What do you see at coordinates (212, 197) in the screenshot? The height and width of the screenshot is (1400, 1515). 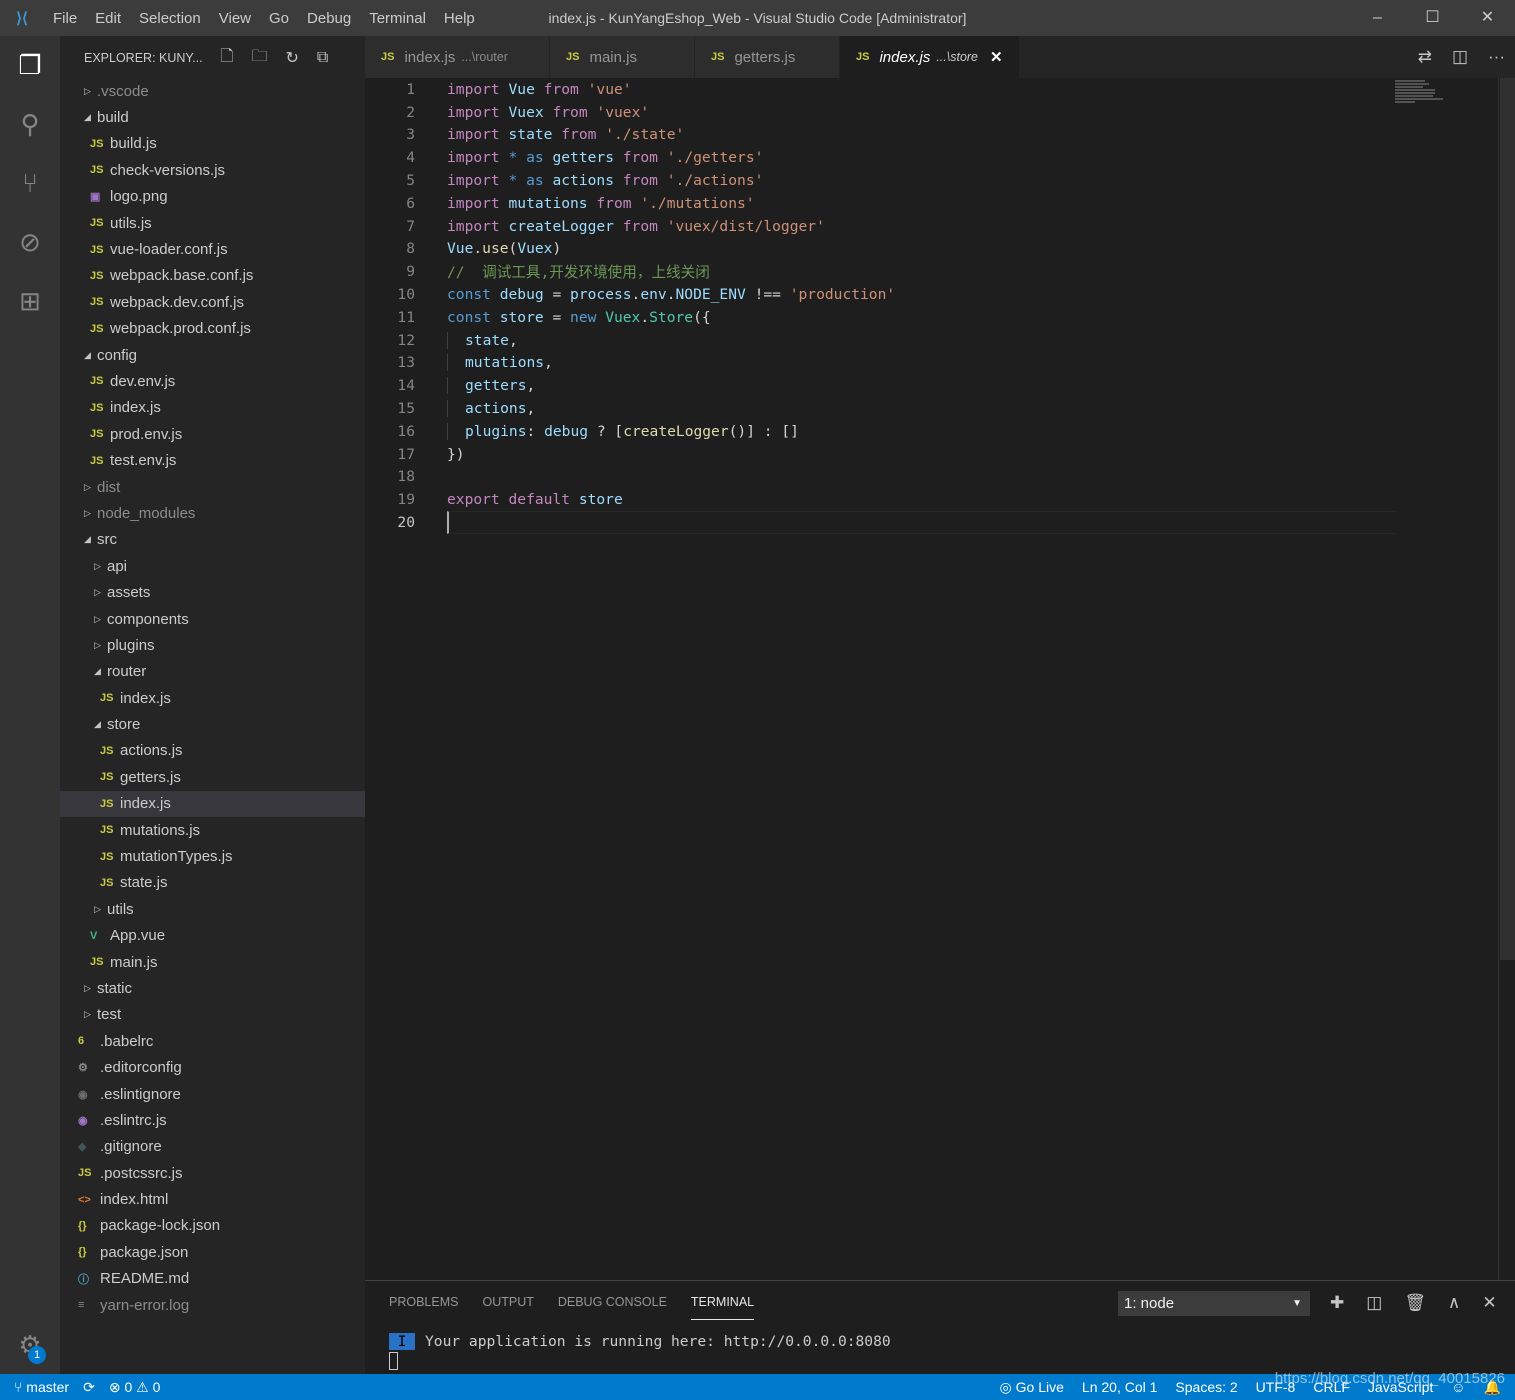 I see `tree-file: ▣ logo.png` at bounding box center [212, 197].